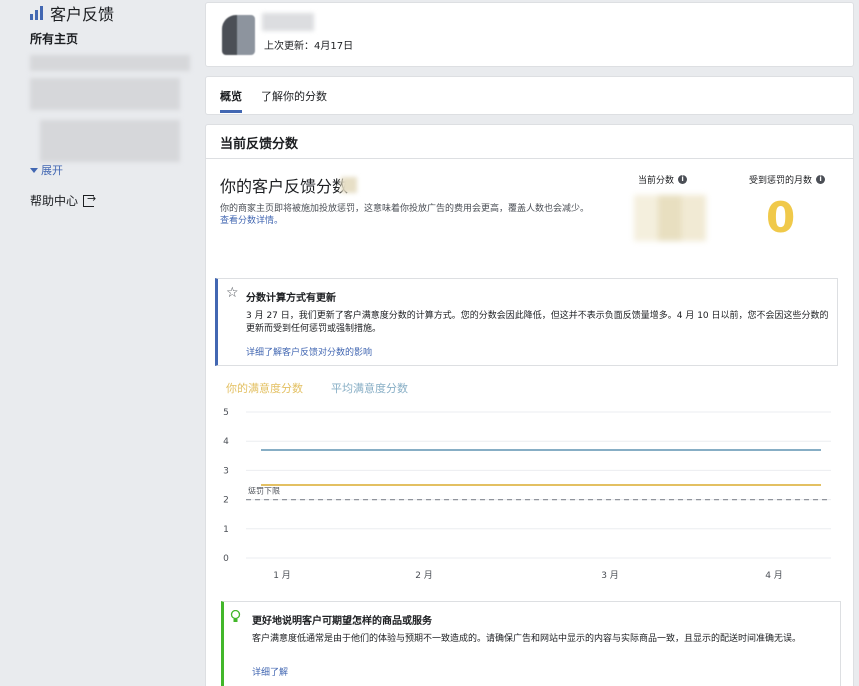 This screenshot has width=859, height=686. Describe the element at coordinates (264, 388) in the screenshot. I see `legend-your-score: 你的满意度分数` at that location.